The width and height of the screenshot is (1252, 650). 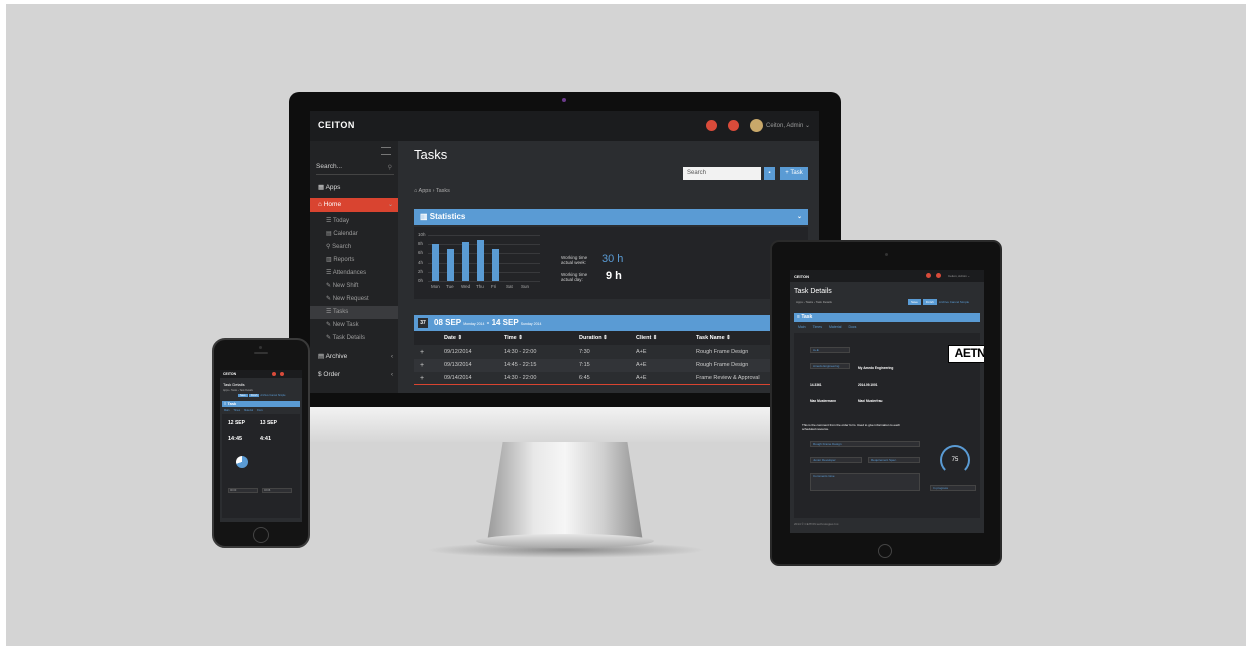 What do you see at coordinates (354, 273) in the screenshot?
I see `sidebar-item-attendances: ☰ Attendances` at bounding box center [354, 273].